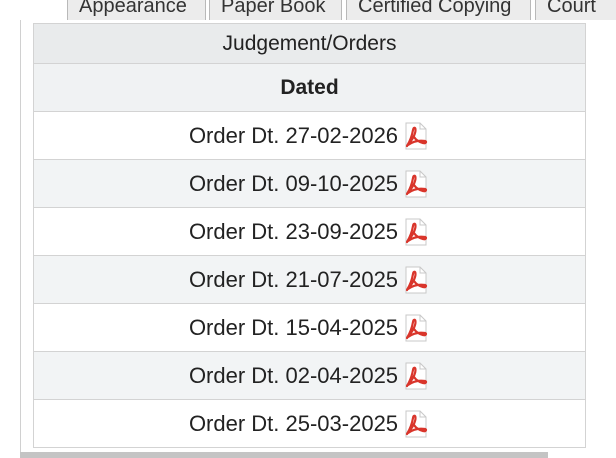 This screenshot has width=616, height=458. I want to click on table-header-row: Dated, so click(309, 87).